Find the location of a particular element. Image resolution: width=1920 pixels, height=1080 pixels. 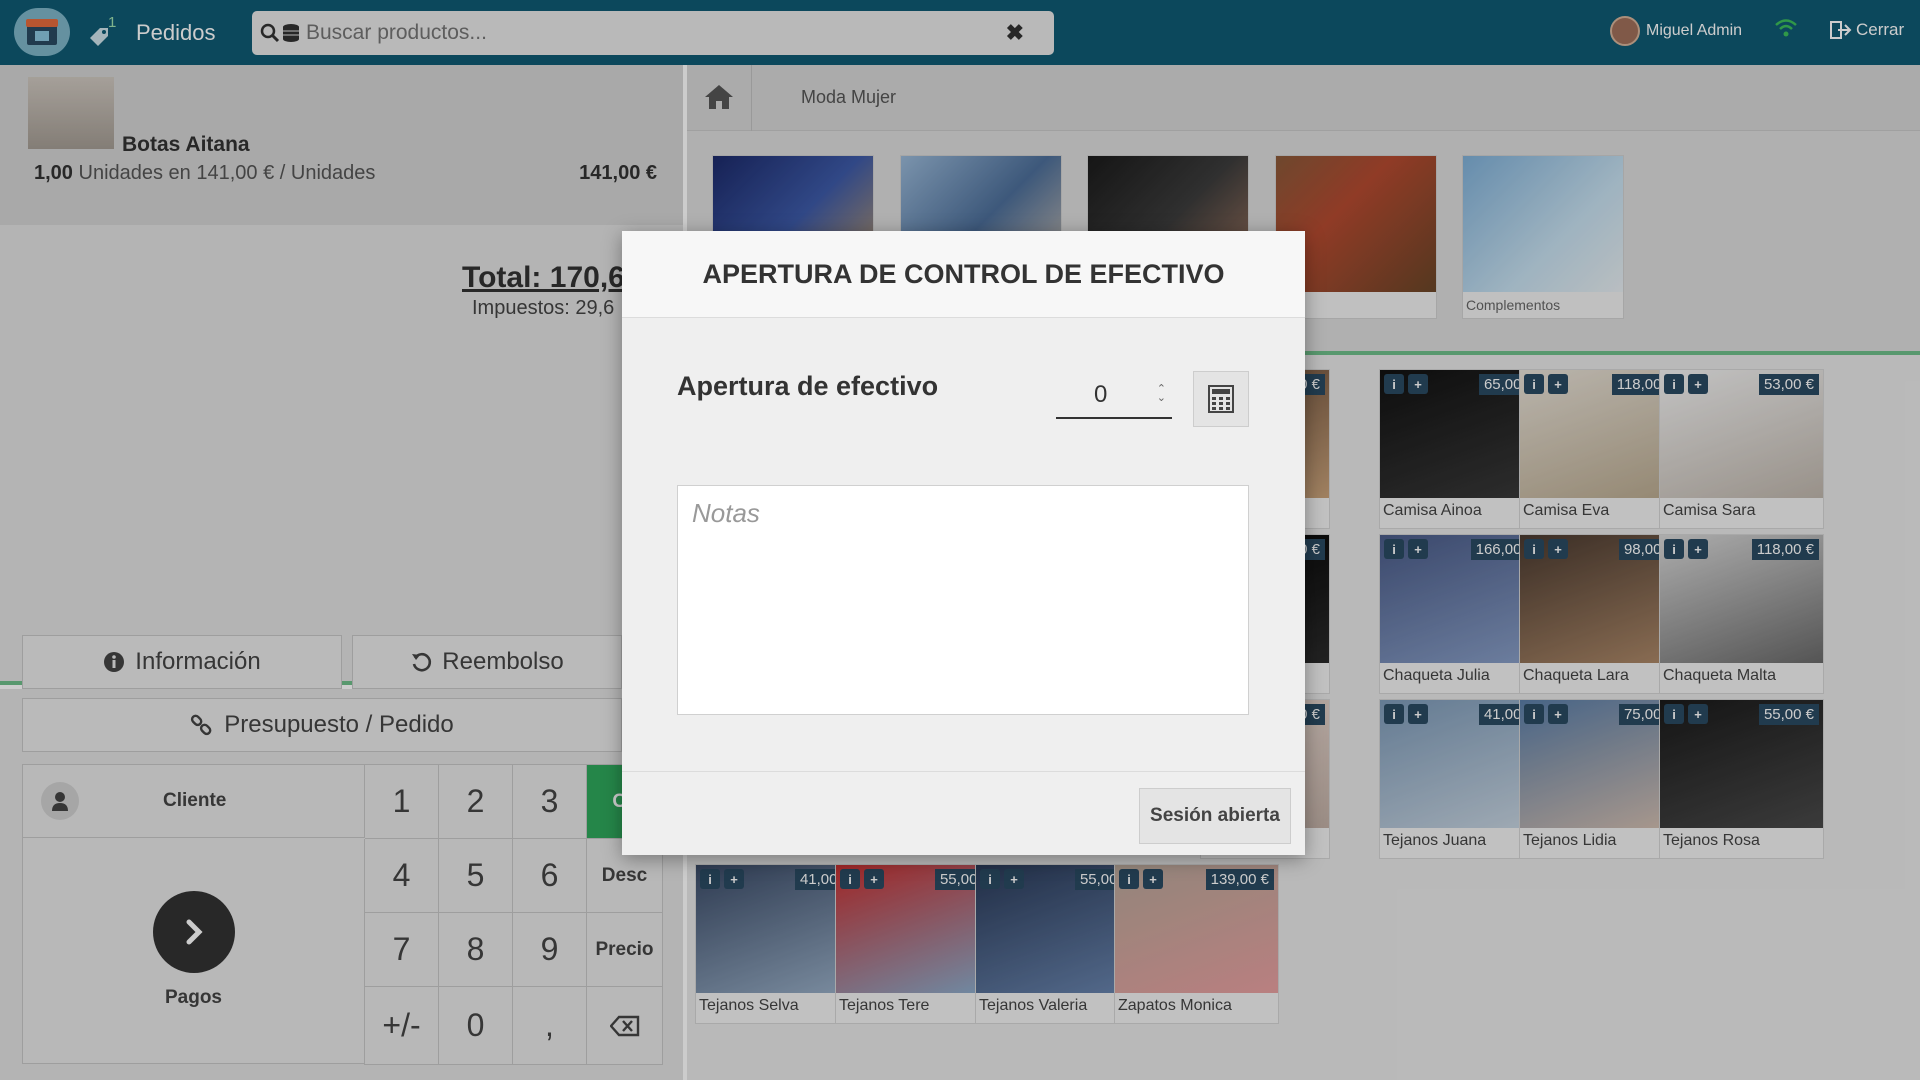

spinner-icon: ⌃ ⌄ is located at coordinates (1161, 394).